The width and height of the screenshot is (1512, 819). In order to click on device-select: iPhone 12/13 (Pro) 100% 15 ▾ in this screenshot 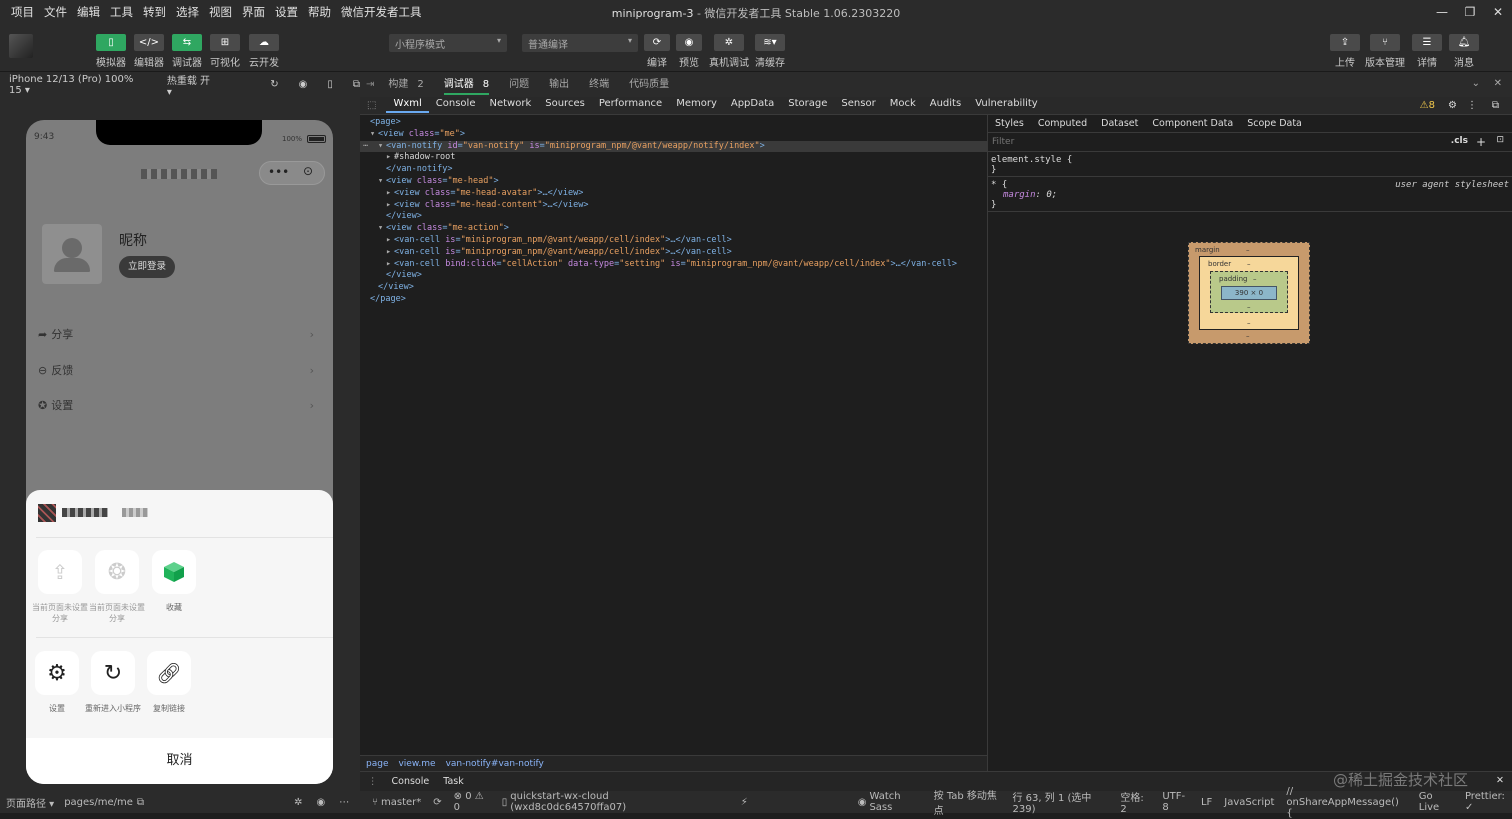, I will do `click(79, 85)`.